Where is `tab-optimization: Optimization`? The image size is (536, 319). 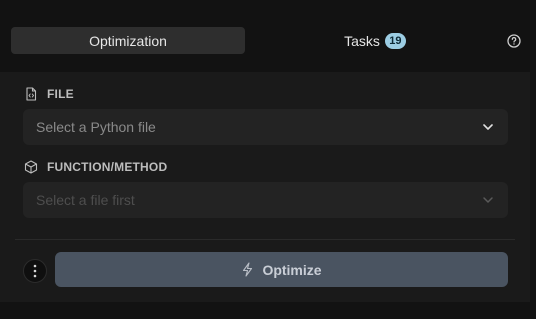
tab-optimization: Optimization is located at coordinates (128, 40).